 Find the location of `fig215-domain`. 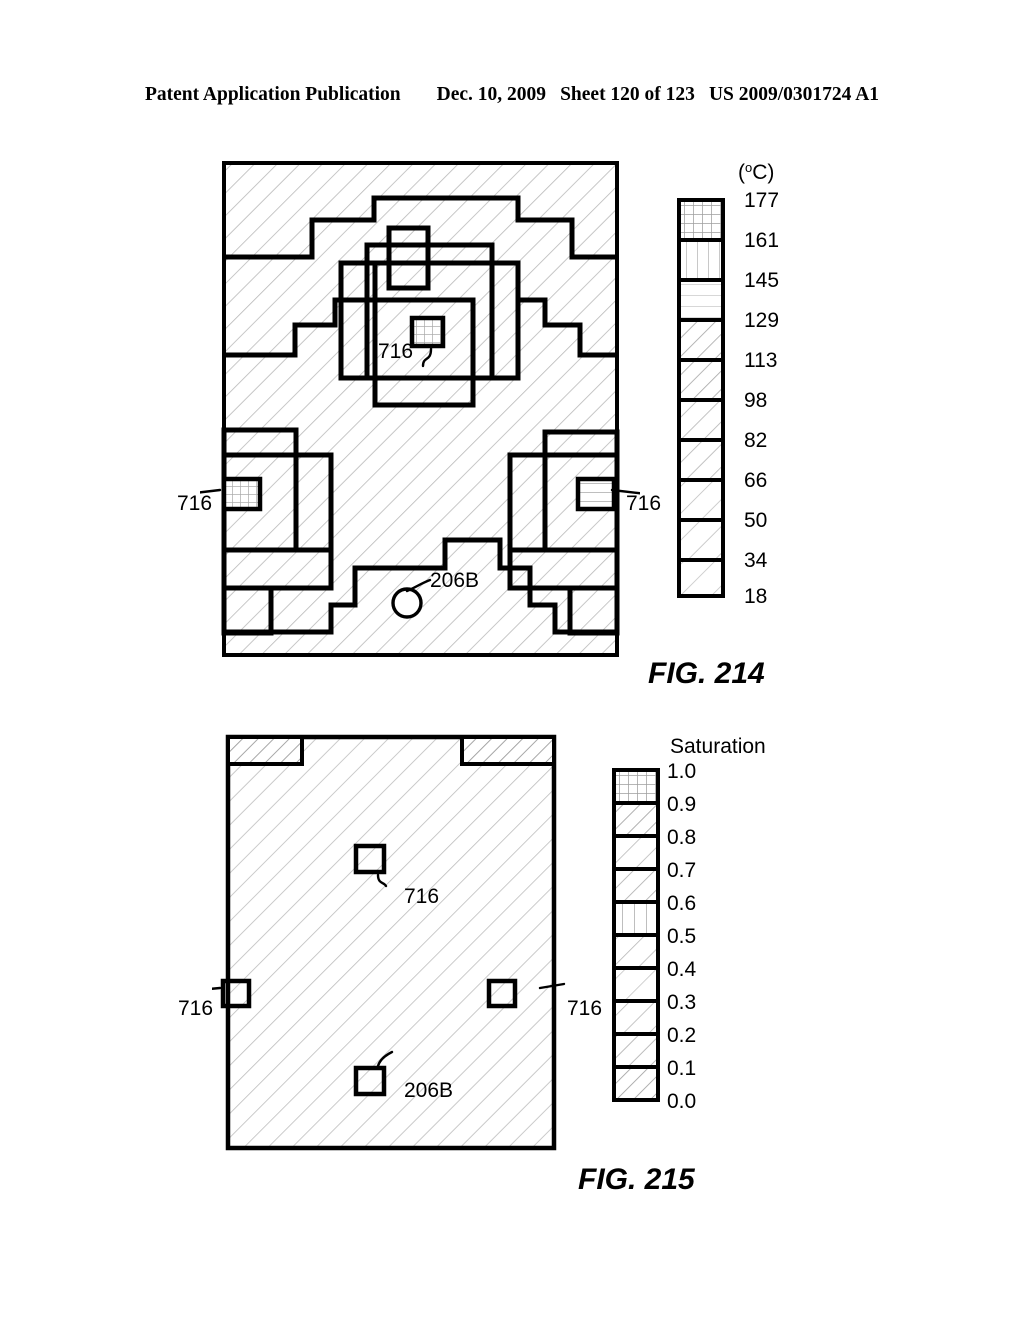

fig215-domain is located at coordinates (391, 942).